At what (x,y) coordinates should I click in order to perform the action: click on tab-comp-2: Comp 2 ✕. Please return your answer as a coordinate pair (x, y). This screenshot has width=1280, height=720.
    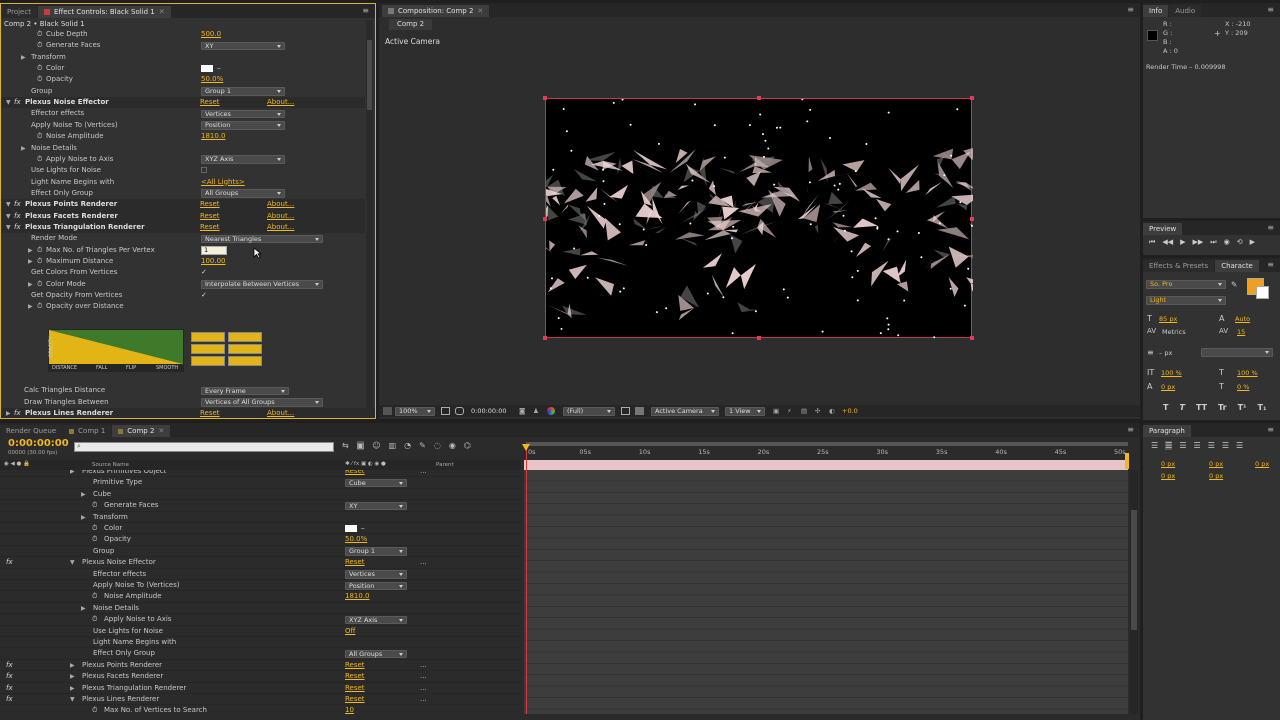
    Looking at the image, I should click on (141, 431).